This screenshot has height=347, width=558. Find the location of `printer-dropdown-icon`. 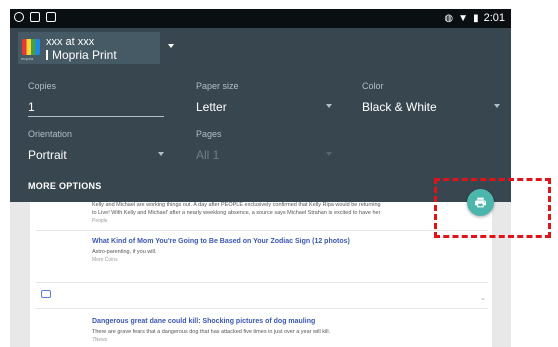

printer-dropdown-icon is located at coordinates (171, 46).